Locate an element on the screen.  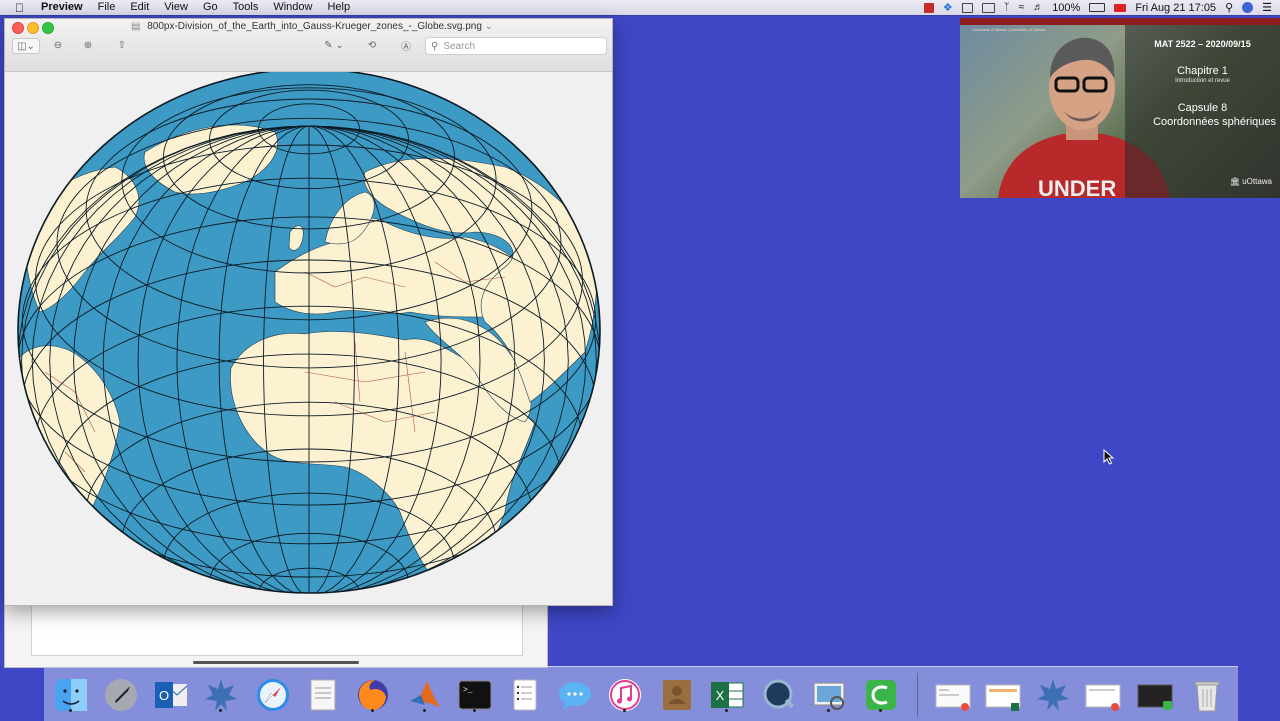
sidebar-icon: ◫⌄ is located at coordinates (26, 46).